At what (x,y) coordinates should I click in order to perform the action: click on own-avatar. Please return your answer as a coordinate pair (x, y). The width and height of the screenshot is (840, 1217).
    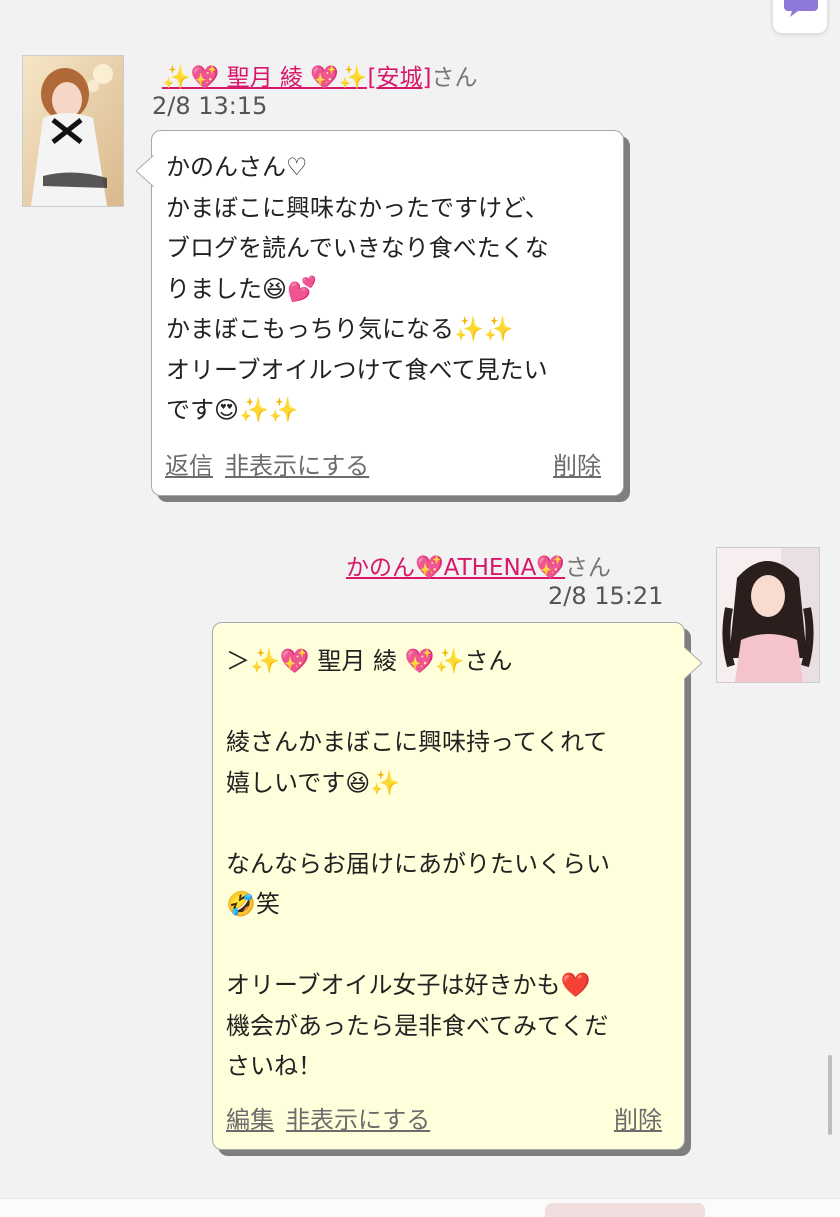
    Looking at the image, I should click on (768, 615).